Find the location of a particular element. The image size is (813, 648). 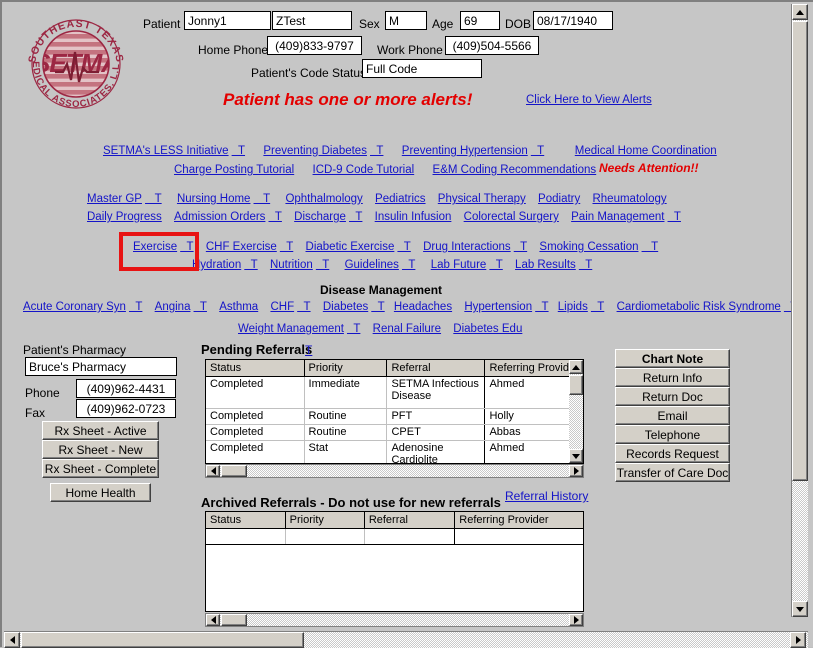

nav-link-colorectal-surgery: Colorectal Surgery is located at coordinates (511, 217).